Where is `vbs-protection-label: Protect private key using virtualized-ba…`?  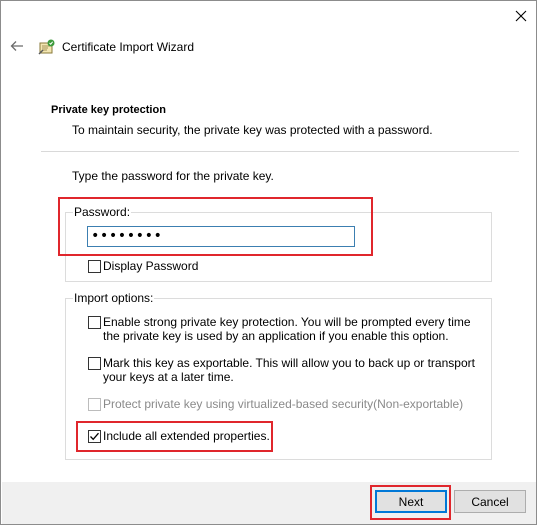
vbs-protection-label: Protect private key using virtualized-ba… is located at coordinates (283, 404).